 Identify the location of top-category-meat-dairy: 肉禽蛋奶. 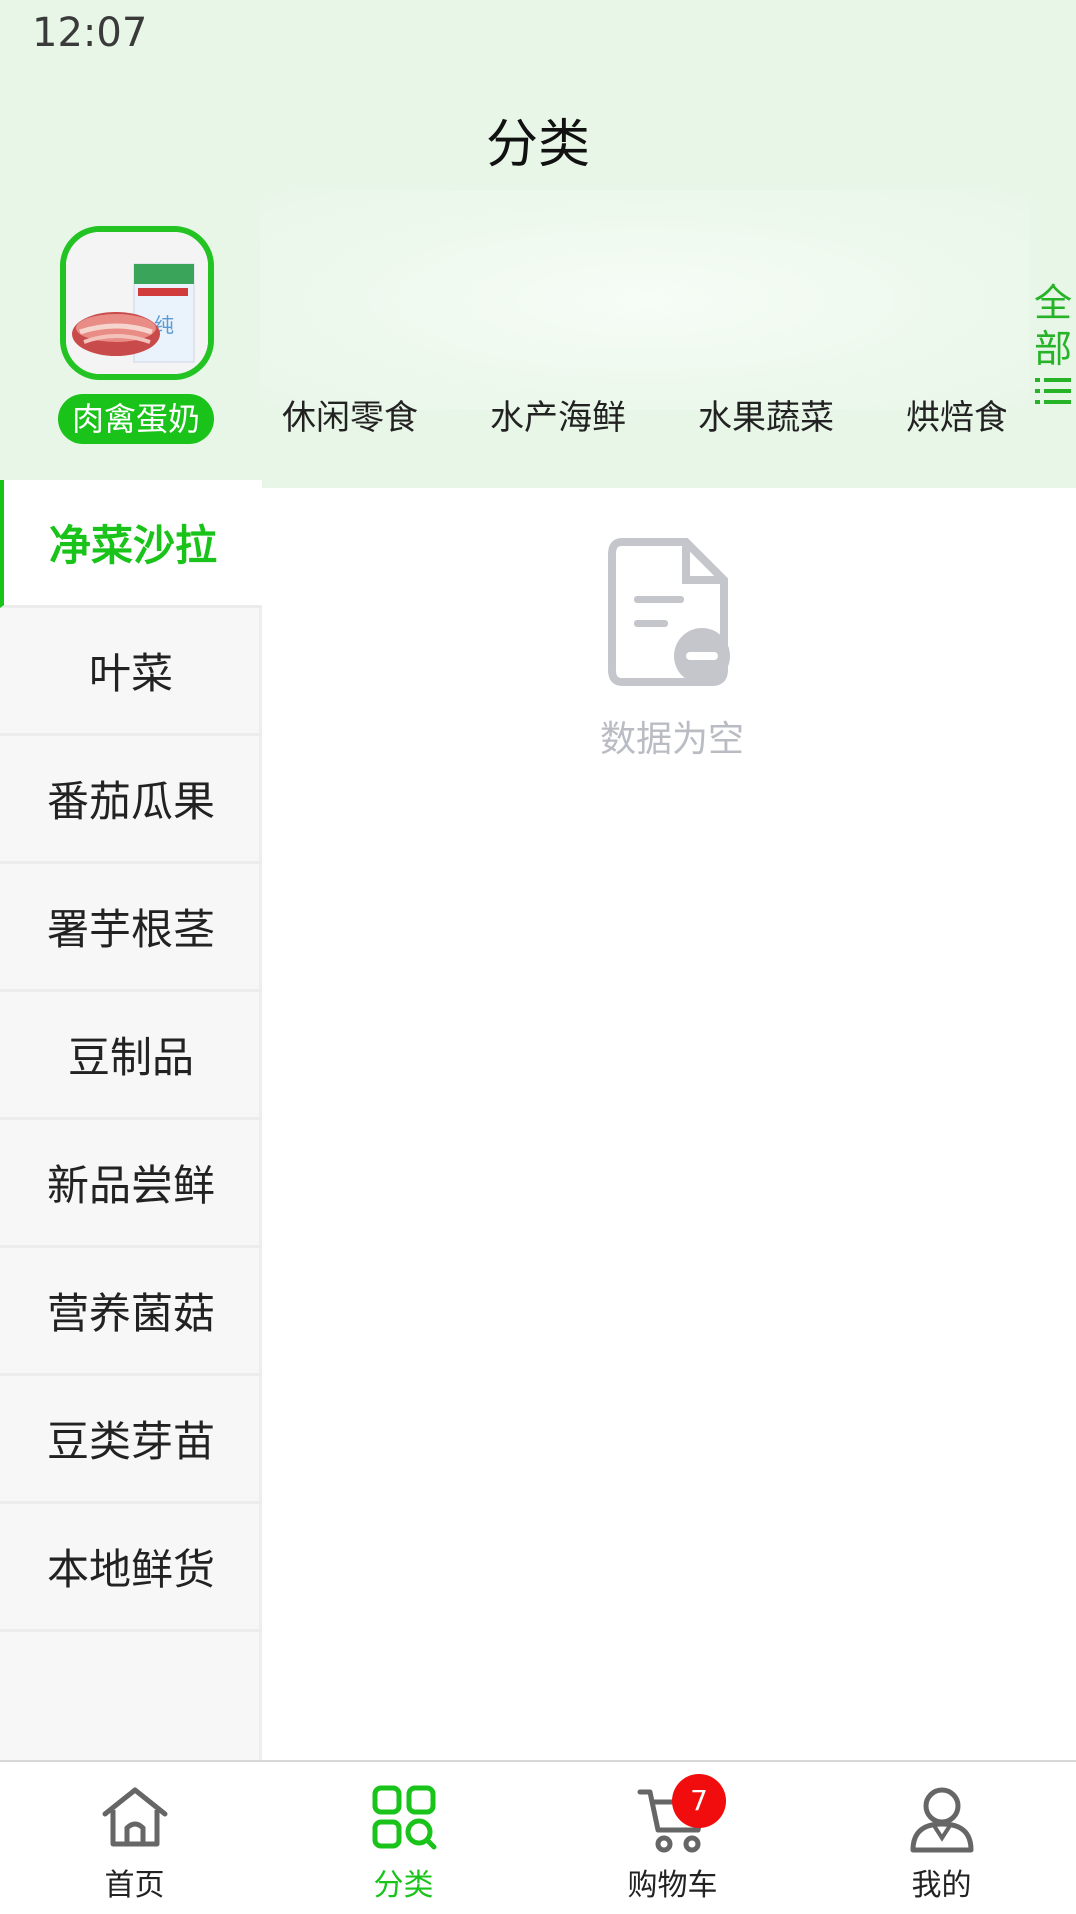
(136, 419).